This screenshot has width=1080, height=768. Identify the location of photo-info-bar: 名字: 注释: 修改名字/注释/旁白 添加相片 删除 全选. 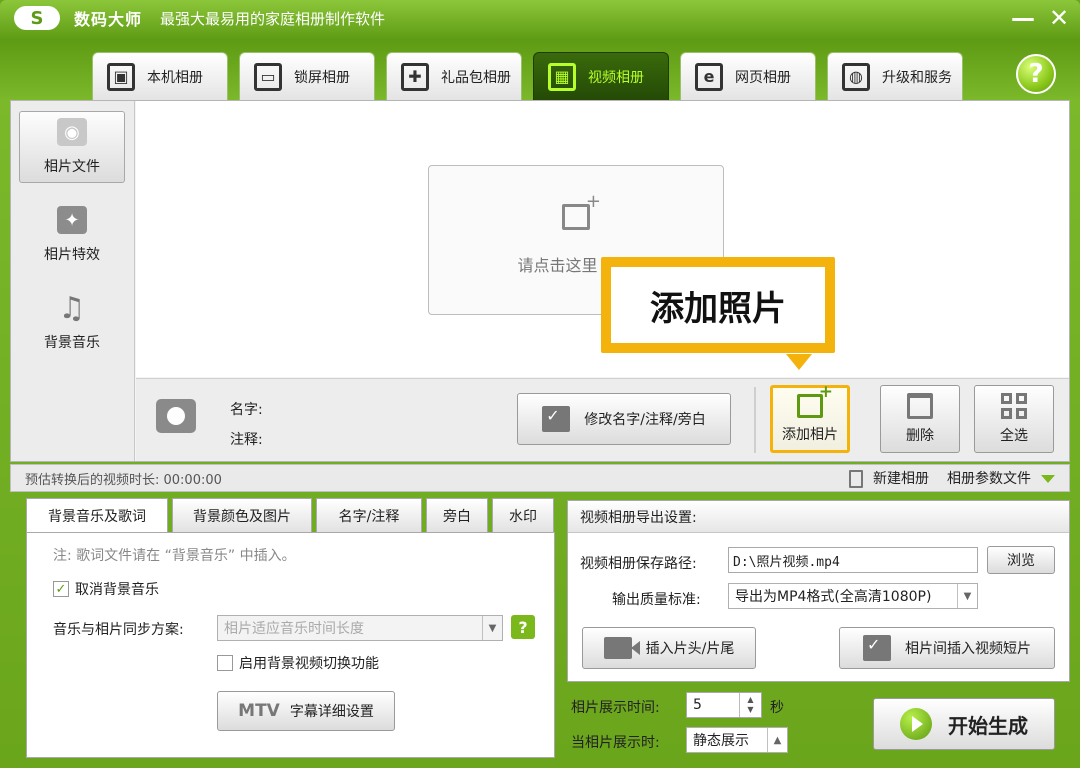
(602, 419).